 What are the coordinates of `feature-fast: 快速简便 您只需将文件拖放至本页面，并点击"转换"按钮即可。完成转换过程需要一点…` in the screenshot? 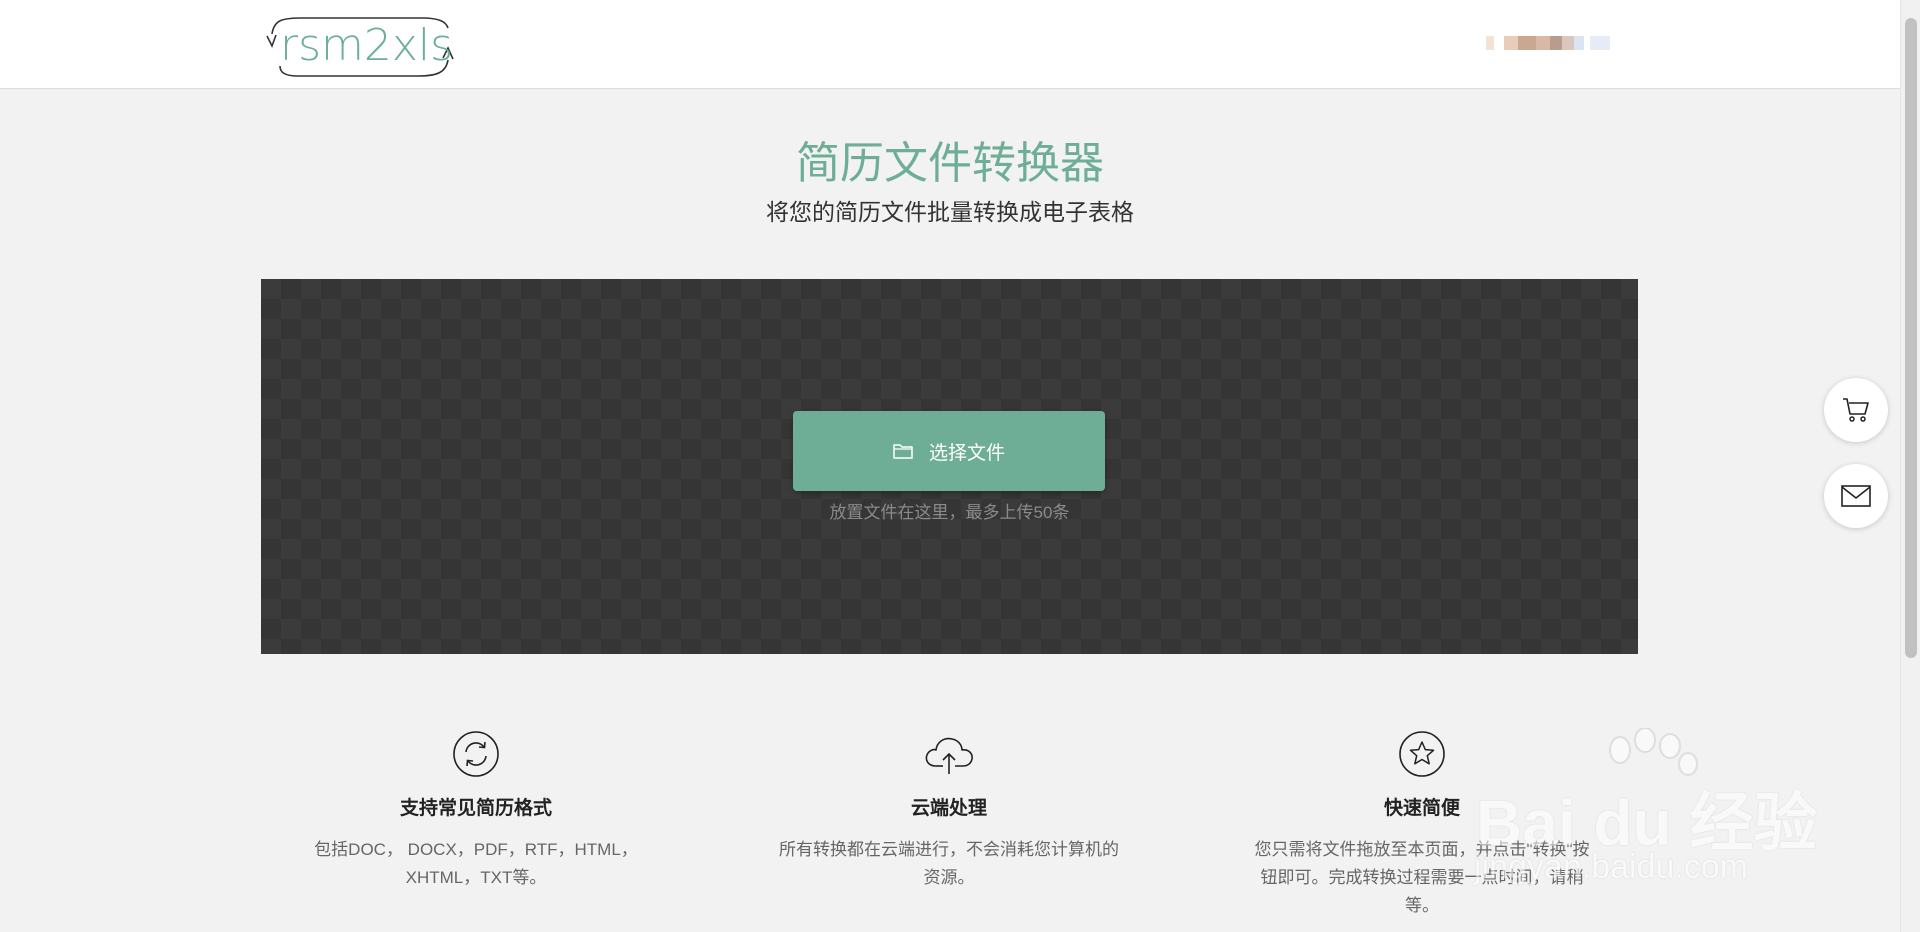 It's located at (1422, 824).